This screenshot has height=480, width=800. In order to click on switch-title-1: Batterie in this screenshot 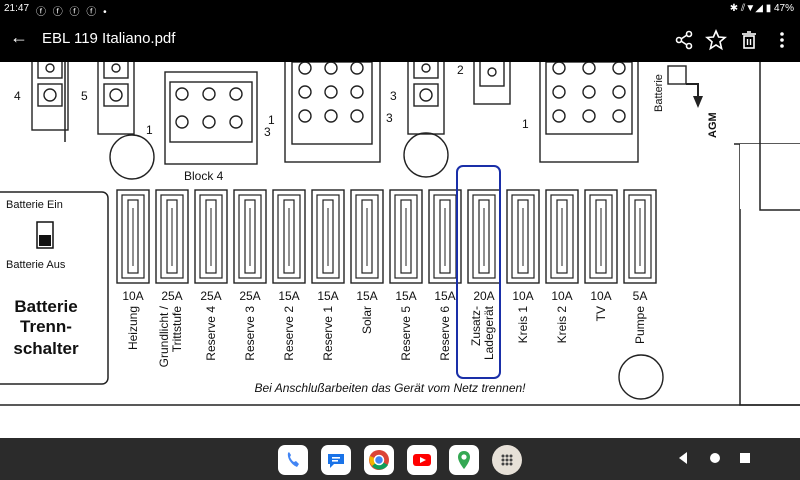, I will do `click(45, 306)`.